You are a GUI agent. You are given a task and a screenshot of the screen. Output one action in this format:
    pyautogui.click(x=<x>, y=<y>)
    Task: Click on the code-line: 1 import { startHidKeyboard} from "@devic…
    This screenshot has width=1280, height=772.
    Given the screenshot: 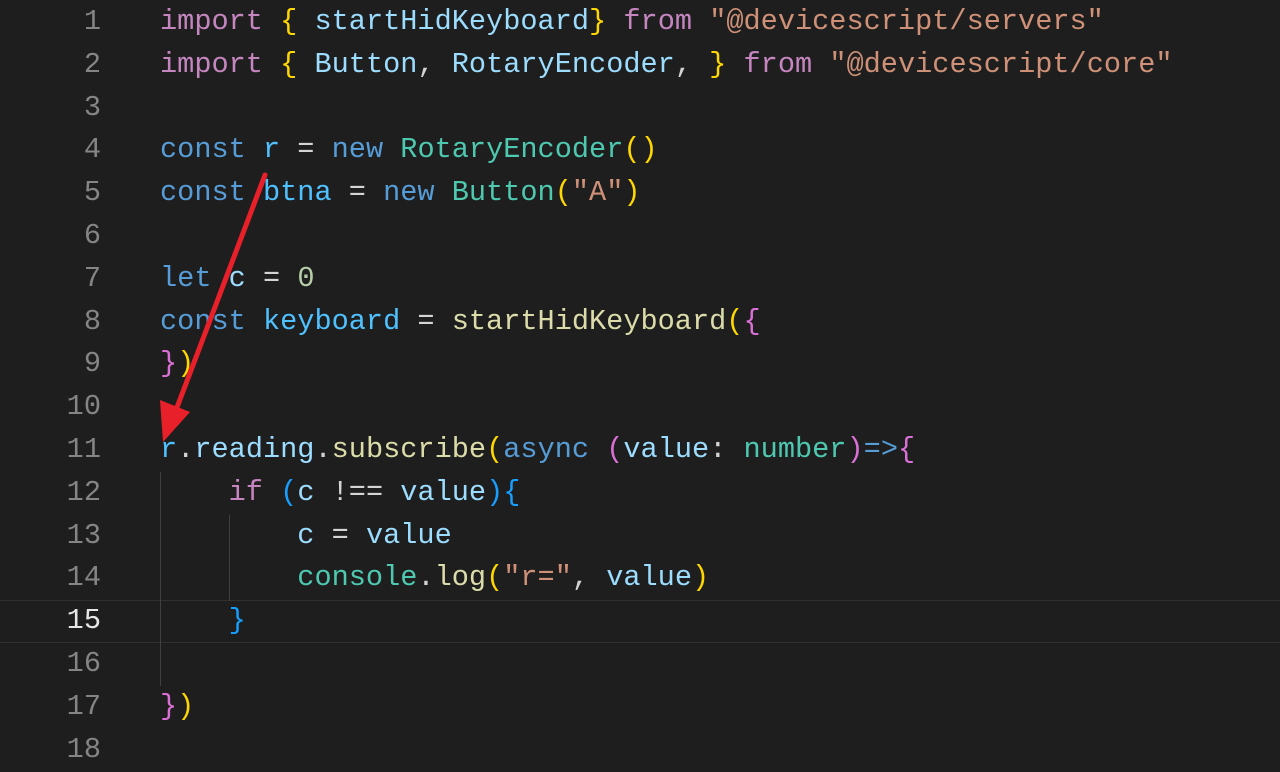 What is the action you would take?
    pyautogui.click(x=640, y=22)
    